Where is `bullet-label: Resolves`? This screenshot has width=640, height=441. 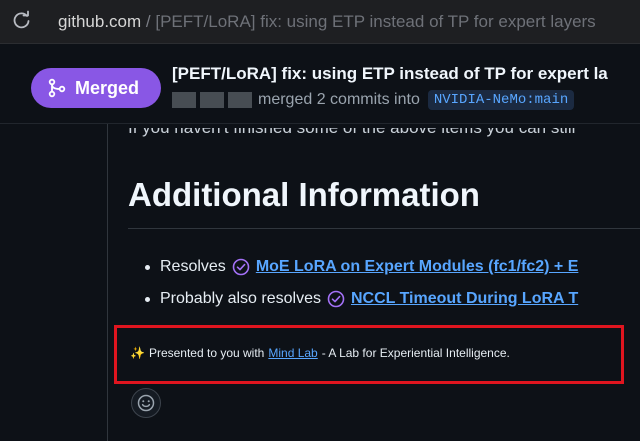 bullet-label: Resolves is located at coordinates (193, 266).